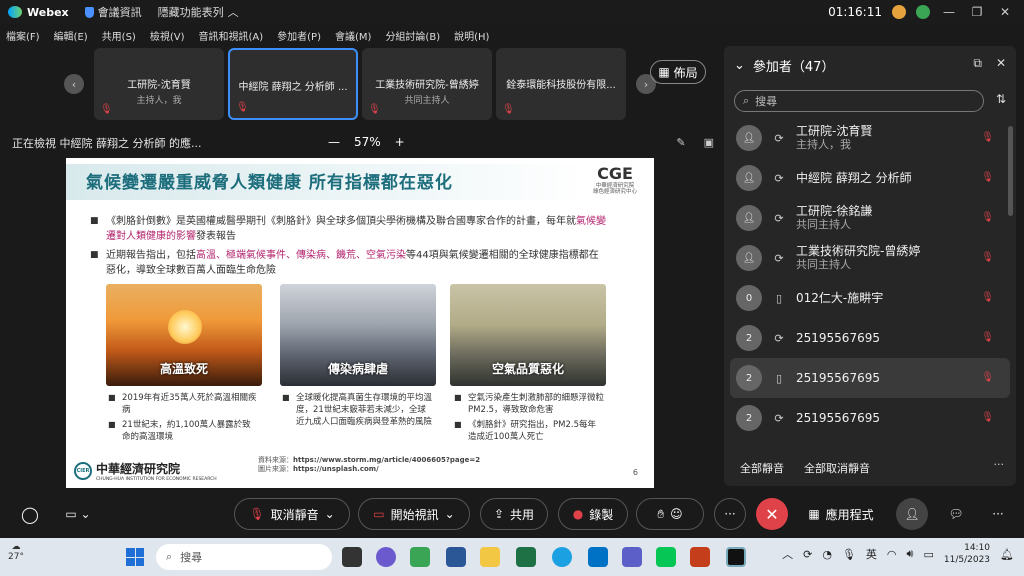  What do you see at coordinates (400, 142) in the screenshot?
I see `zoom-in-button: +` at bounding box center [400, 142].